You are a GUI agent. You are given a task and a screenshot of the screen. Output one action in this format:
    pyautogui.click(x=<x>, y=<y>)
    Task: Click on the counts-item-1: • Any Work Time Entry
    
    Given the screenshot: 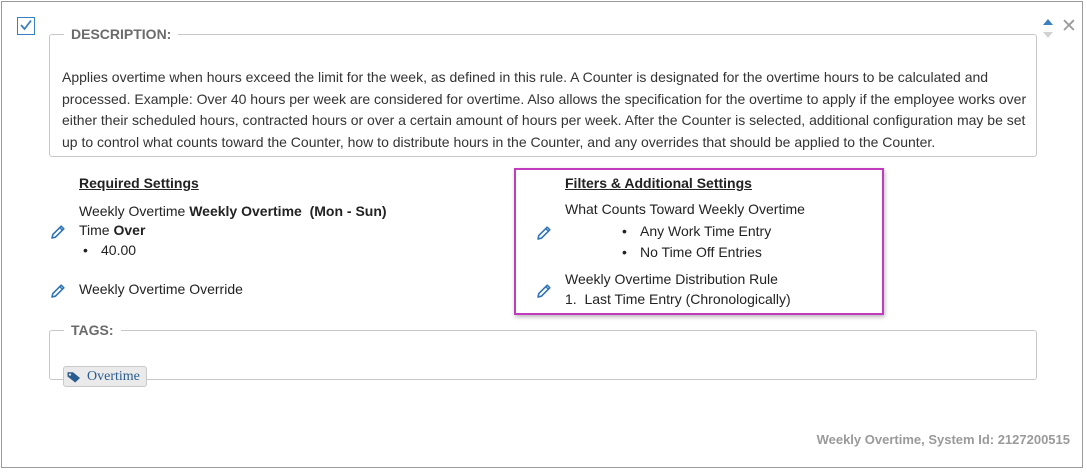 What is the action you would take?
    pyautogui.click(x=696, y=231)
    